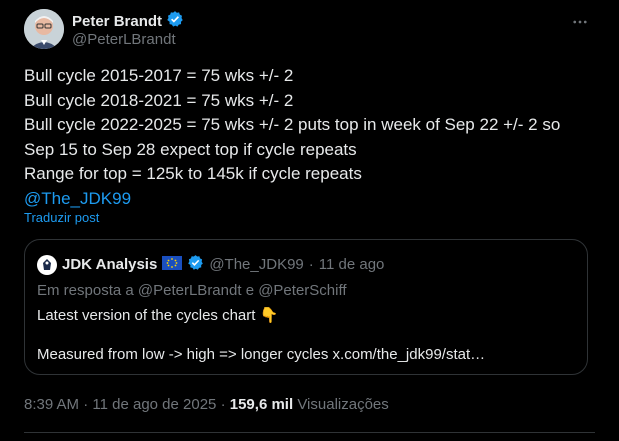 Image resolution: width=619 pixels, height=441 pixels. What do you see at coordinates (256, 264) in the screenshot?
I see `quote-author-handle: @The_JDK99` at bounding box center [256, 264].